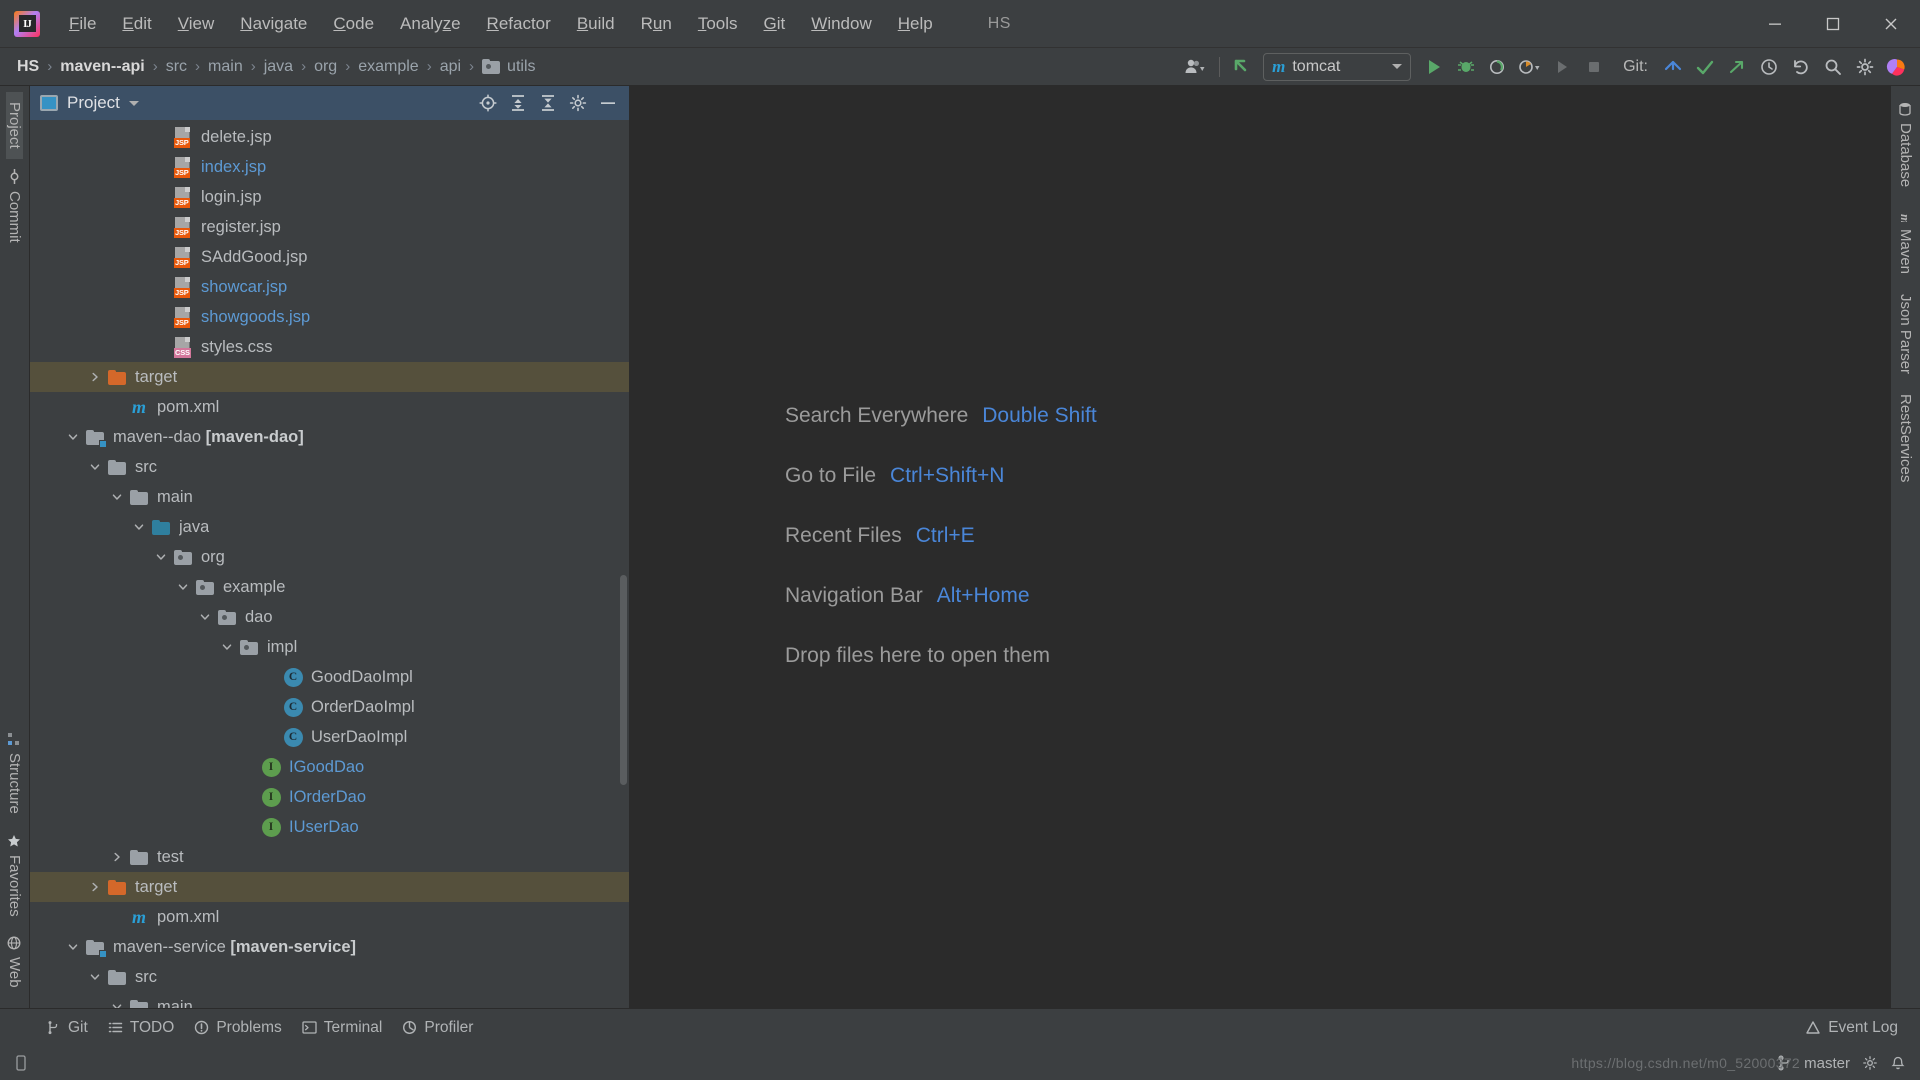 The image size is (1920, 1080). What do you see at coordinates (176, 67) in the screenshot?
I see `breadcrumb-item-src: src` at bounding box center [176, 67].